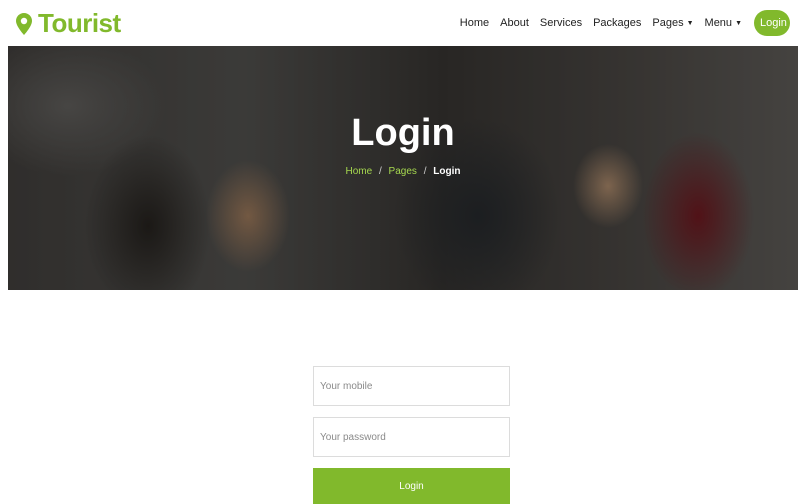 The height and width of the screenshot is (504, 798). What do you see at coordinates (403, 133) in the screenshot?
I see `page-title: Login` at bounding box center [403, 133].